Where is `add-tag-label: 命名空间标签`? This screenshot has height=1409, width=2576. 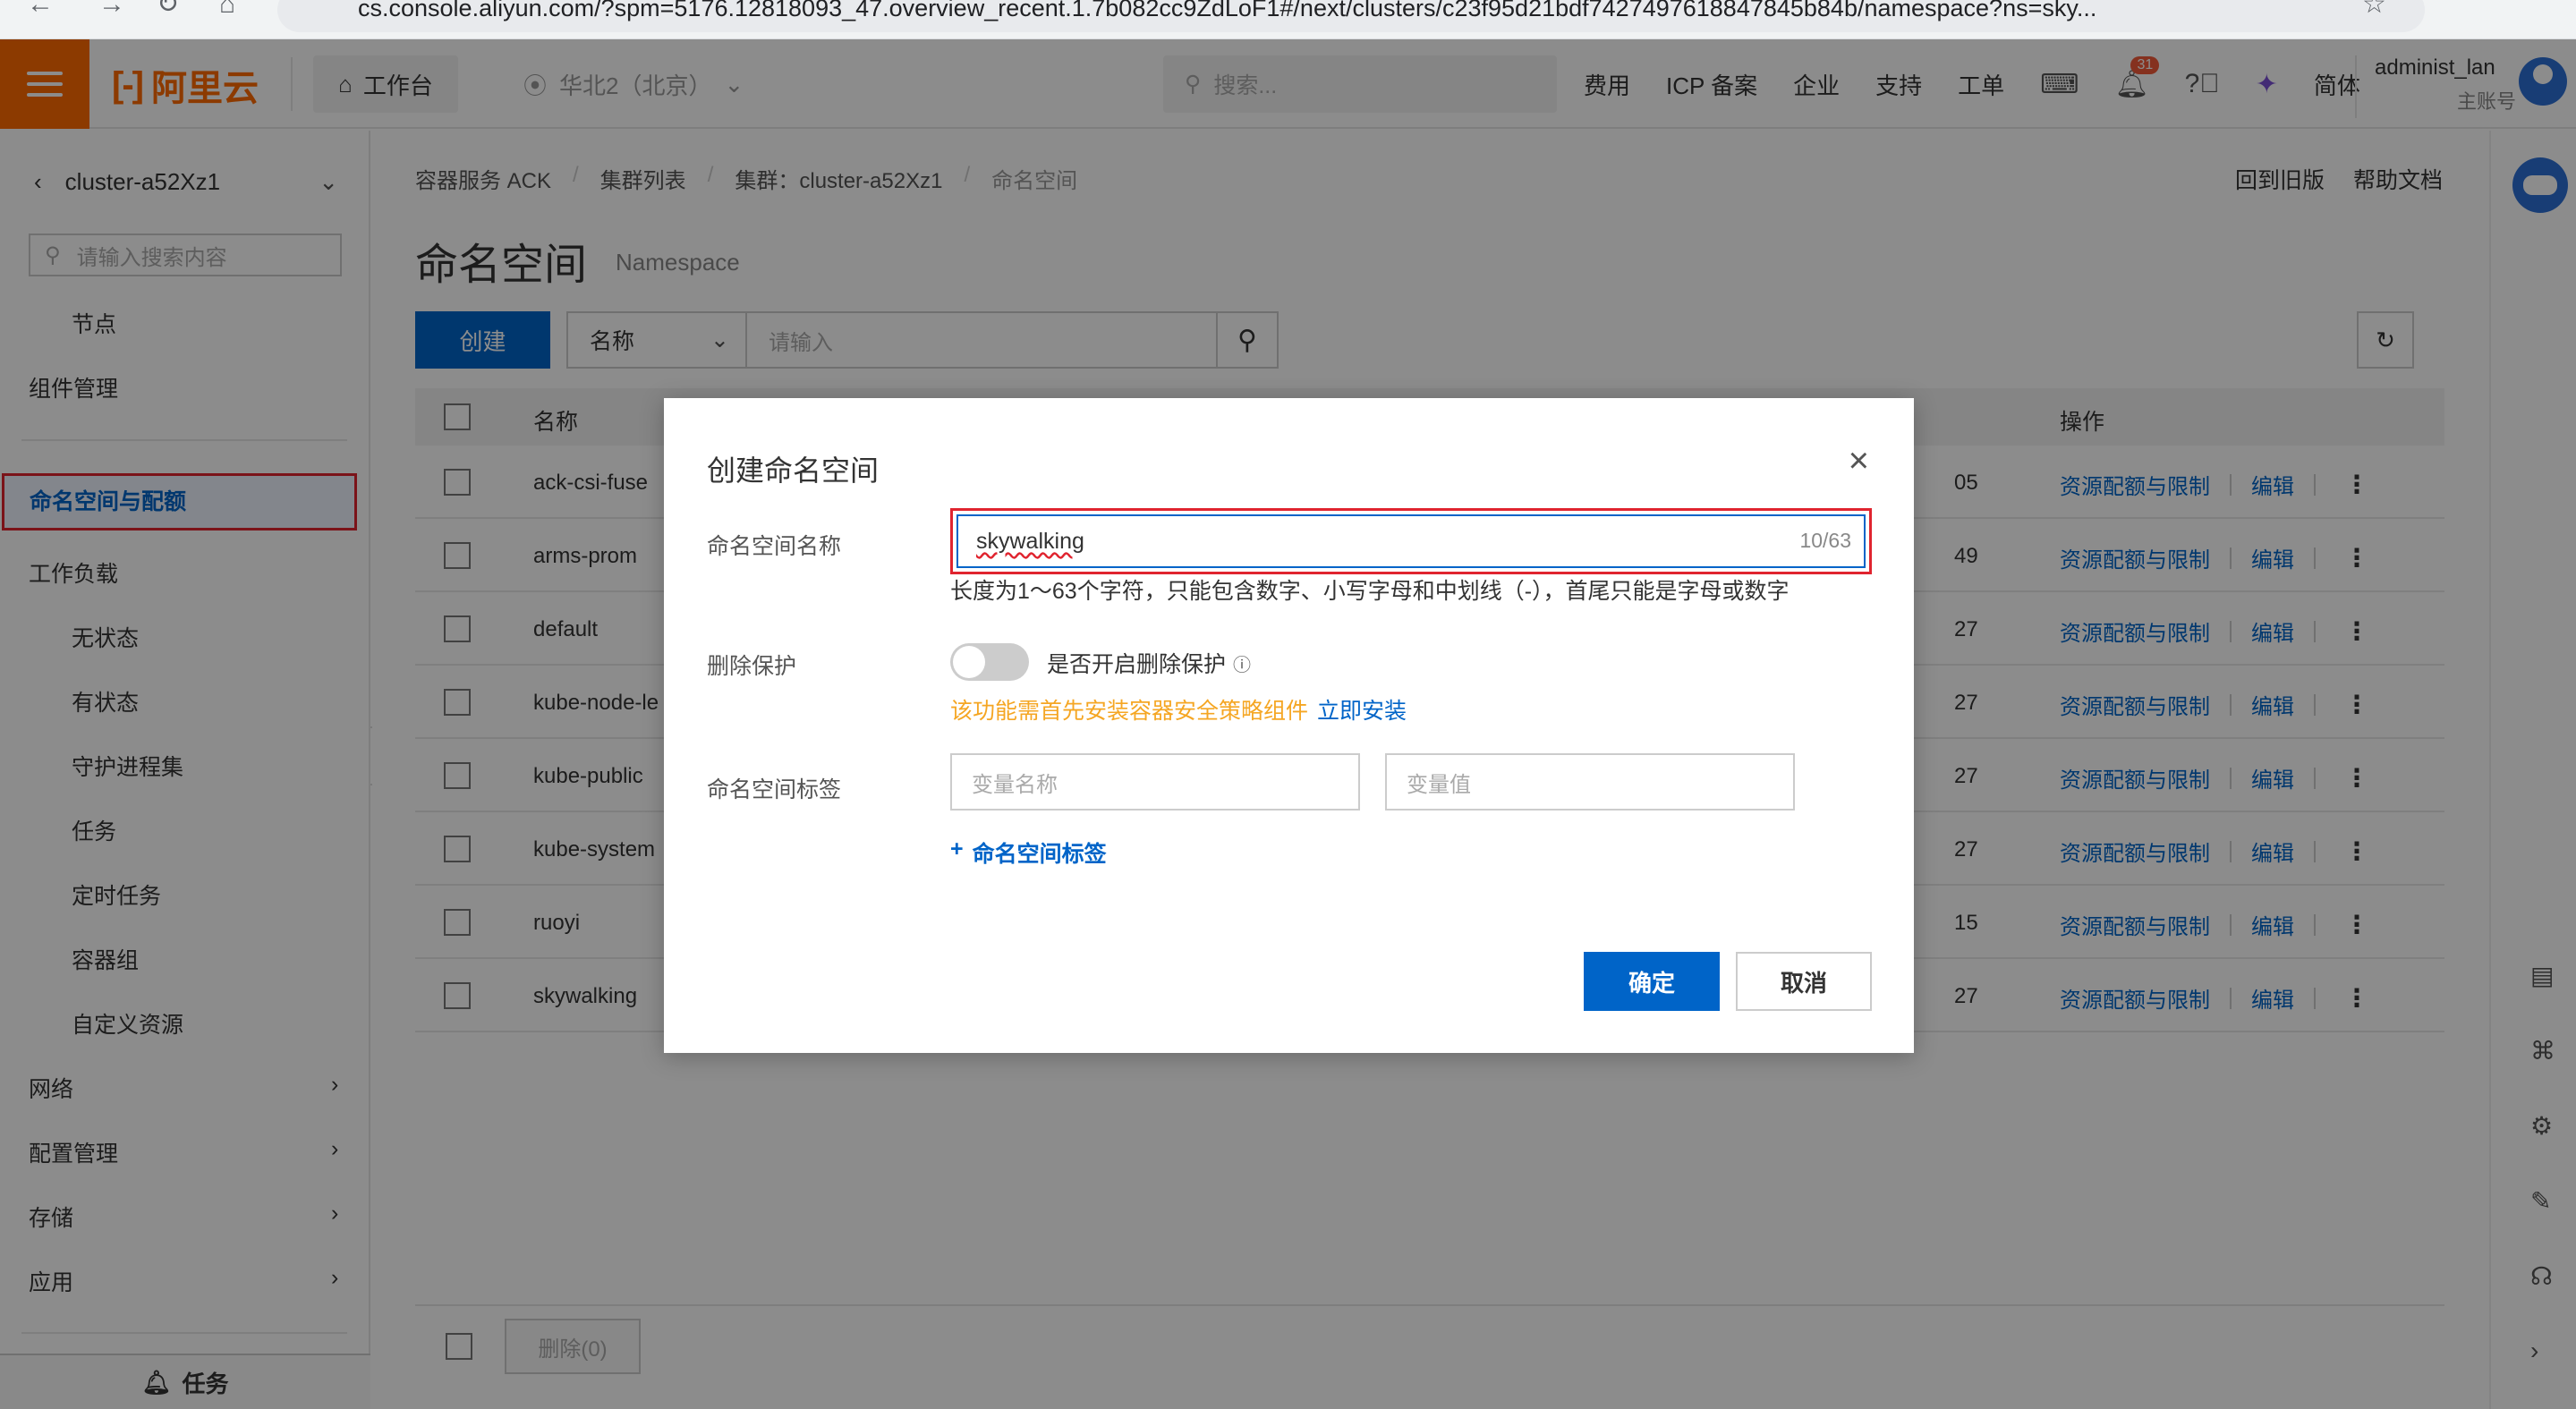 add-tag-label: 命名空间标签 is located at coordinates (1039, 855).